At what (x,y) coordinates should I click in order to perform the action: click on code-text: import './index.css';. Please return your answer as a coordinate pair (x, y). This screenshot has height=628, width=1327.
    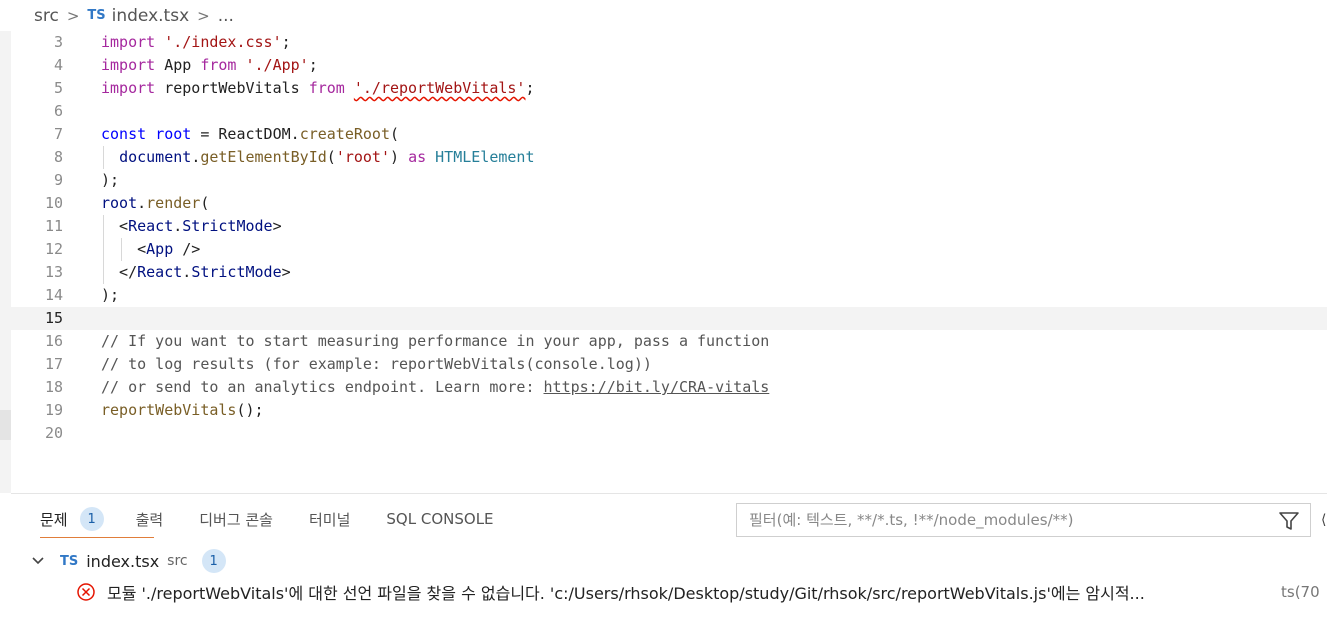
    Looking at the image, I should click on (196, 42).